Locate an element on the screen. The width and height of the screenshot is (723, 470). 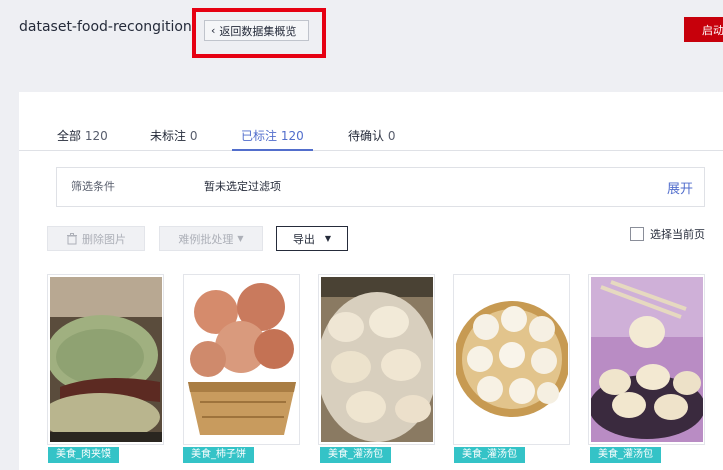
start-button: 启动 is located at coordinates (703, 29).